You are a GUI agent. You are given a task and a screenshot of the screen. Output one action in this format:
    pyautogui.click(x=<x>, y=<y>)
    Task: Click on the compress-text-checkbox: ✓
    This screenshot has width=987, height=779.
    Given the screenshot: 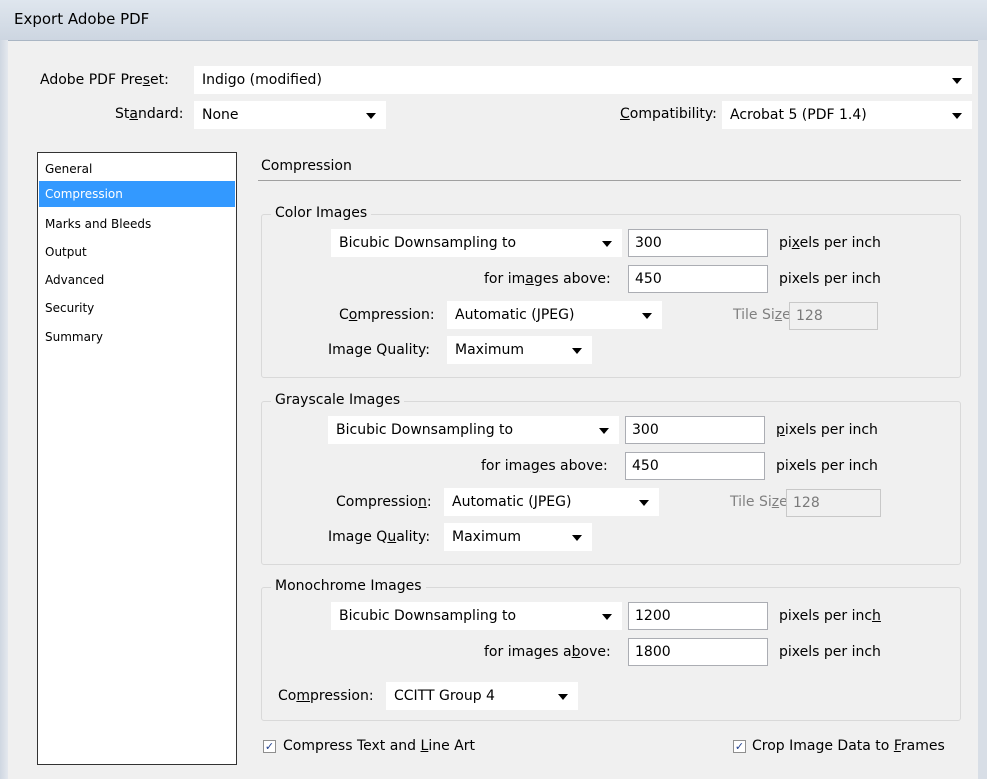 What is the action you would take?
    pyautogui.click(x=269, y=746)
    